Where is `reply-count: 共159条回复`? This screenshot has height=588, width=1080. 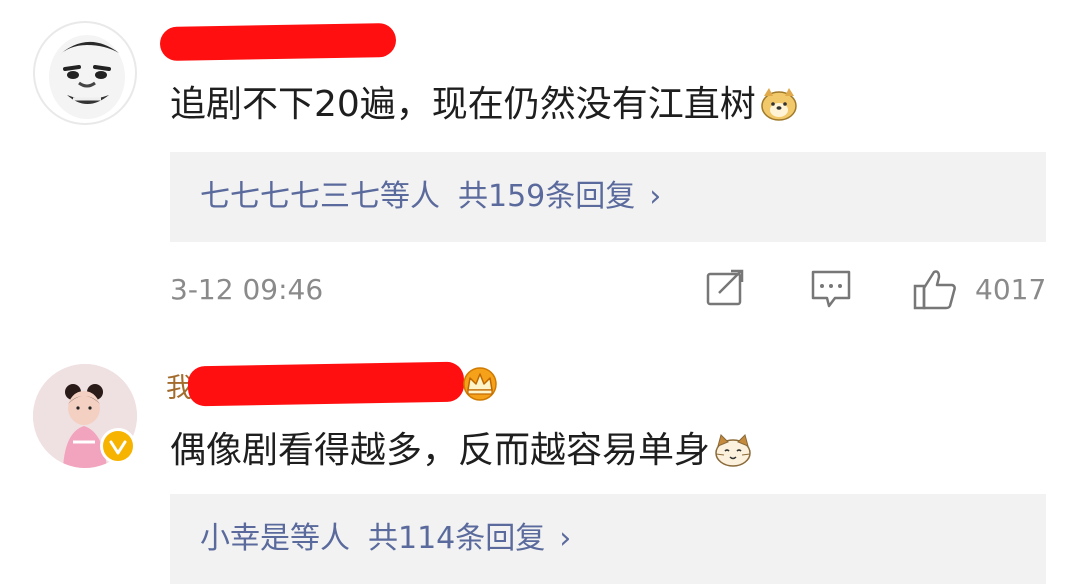 reply-count: 共159条回复 is located at coordinates (546, 196).